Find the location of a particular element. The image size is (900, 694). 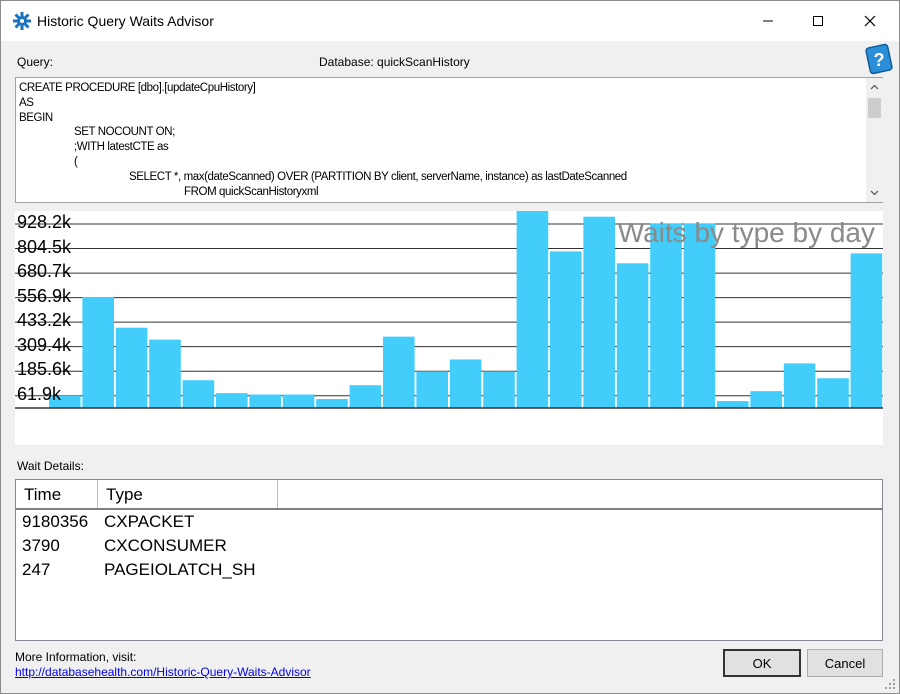

database-label: Database: quickScanHistory is located at coordinates (394, 62).